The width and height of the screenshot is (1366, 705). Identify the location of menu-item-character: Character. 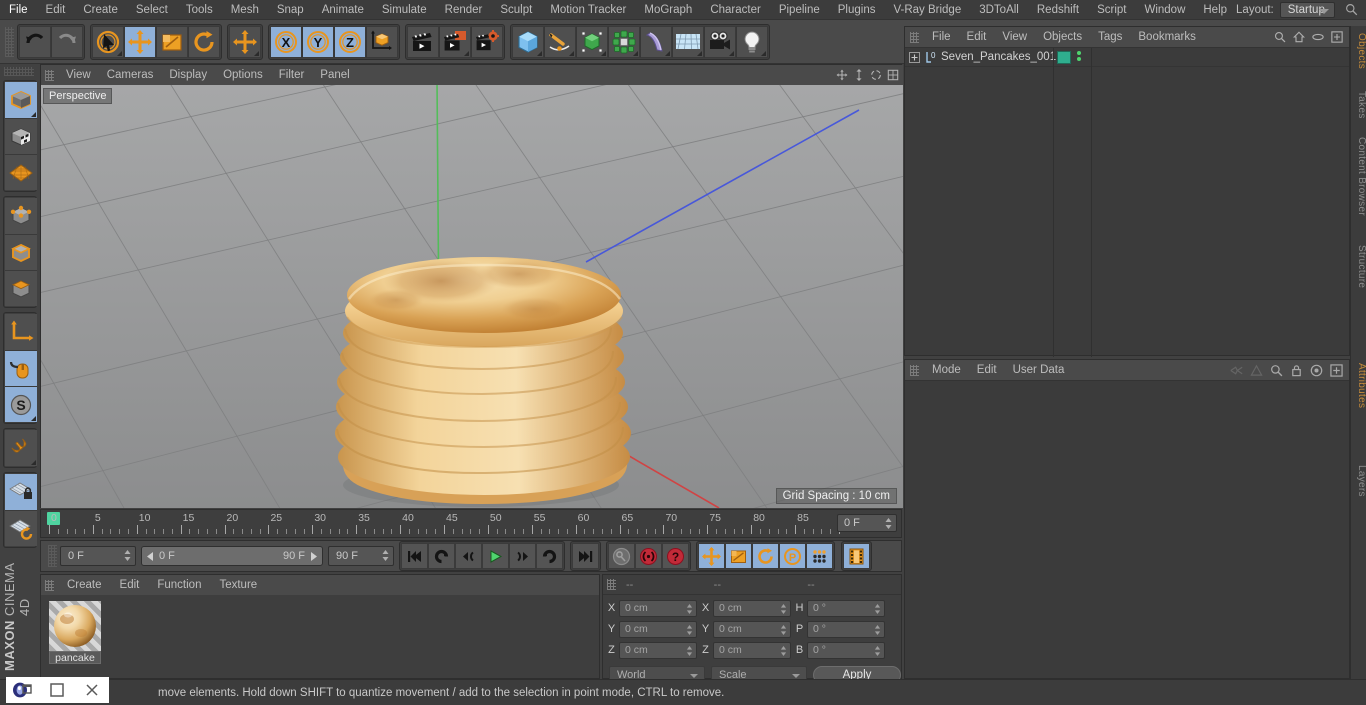
(735, 10).